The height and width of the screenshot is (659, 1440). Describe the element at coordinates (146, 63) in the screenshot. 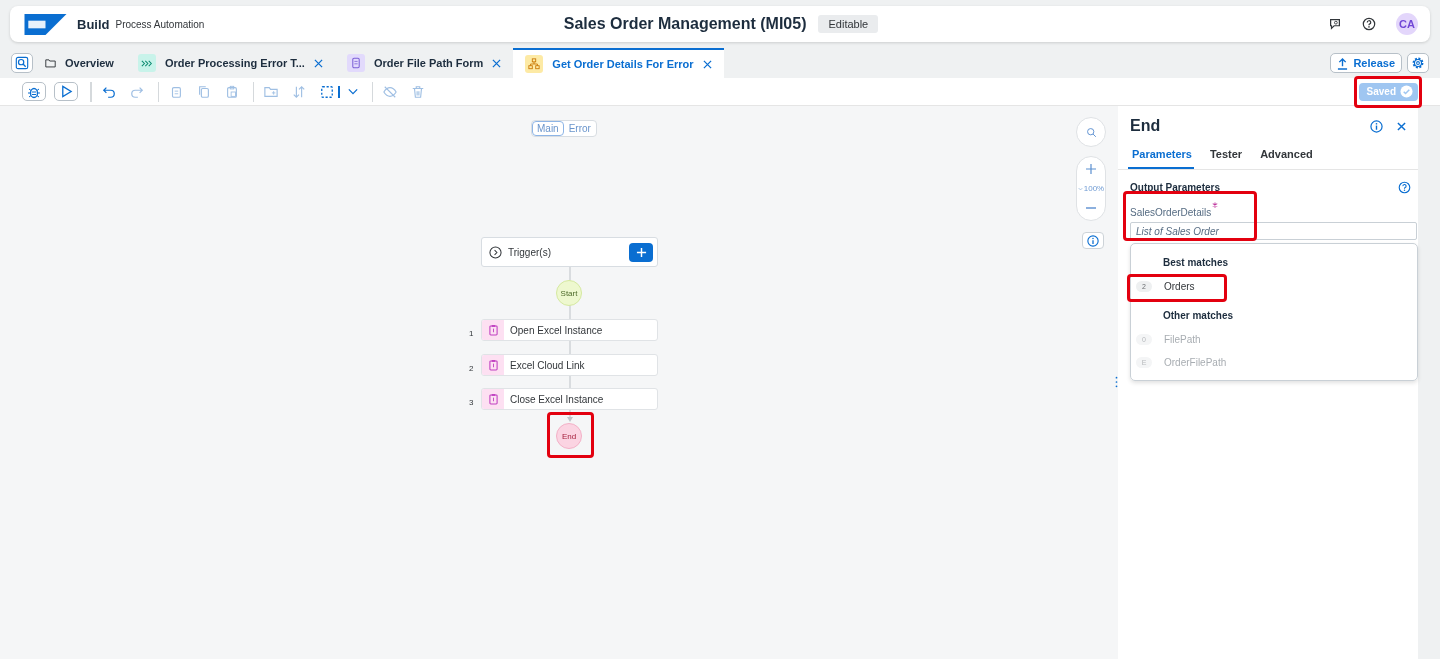

I see `chevrons-icon` at that location.